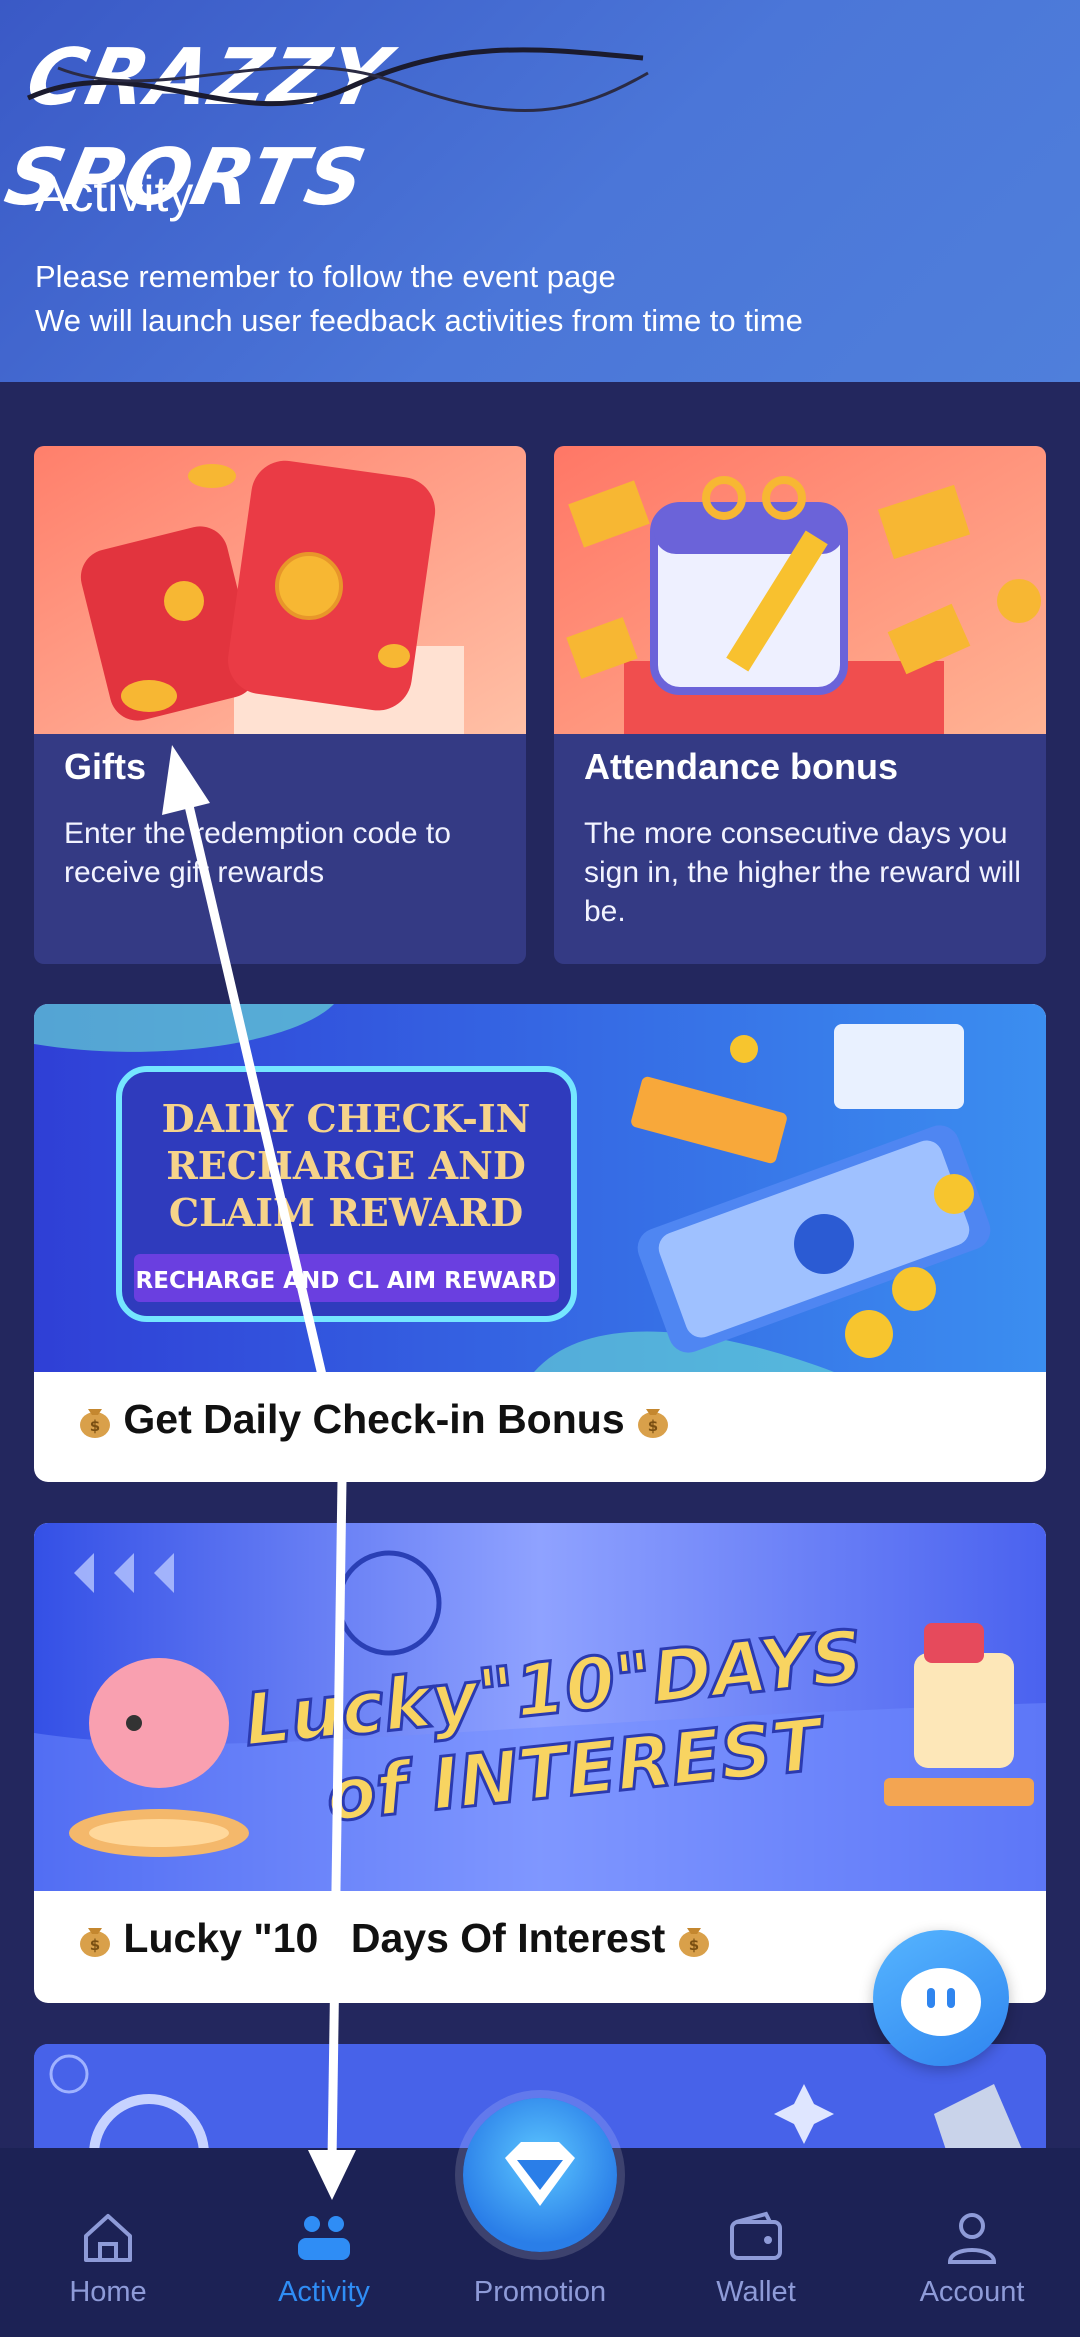 The height and width of the screenshot is (2337, 1080). What do you see at coordinates (756, 2292) in the screenshot?
I see `nav-wallet-label: Wallet` at bounding box center [756, 2292].